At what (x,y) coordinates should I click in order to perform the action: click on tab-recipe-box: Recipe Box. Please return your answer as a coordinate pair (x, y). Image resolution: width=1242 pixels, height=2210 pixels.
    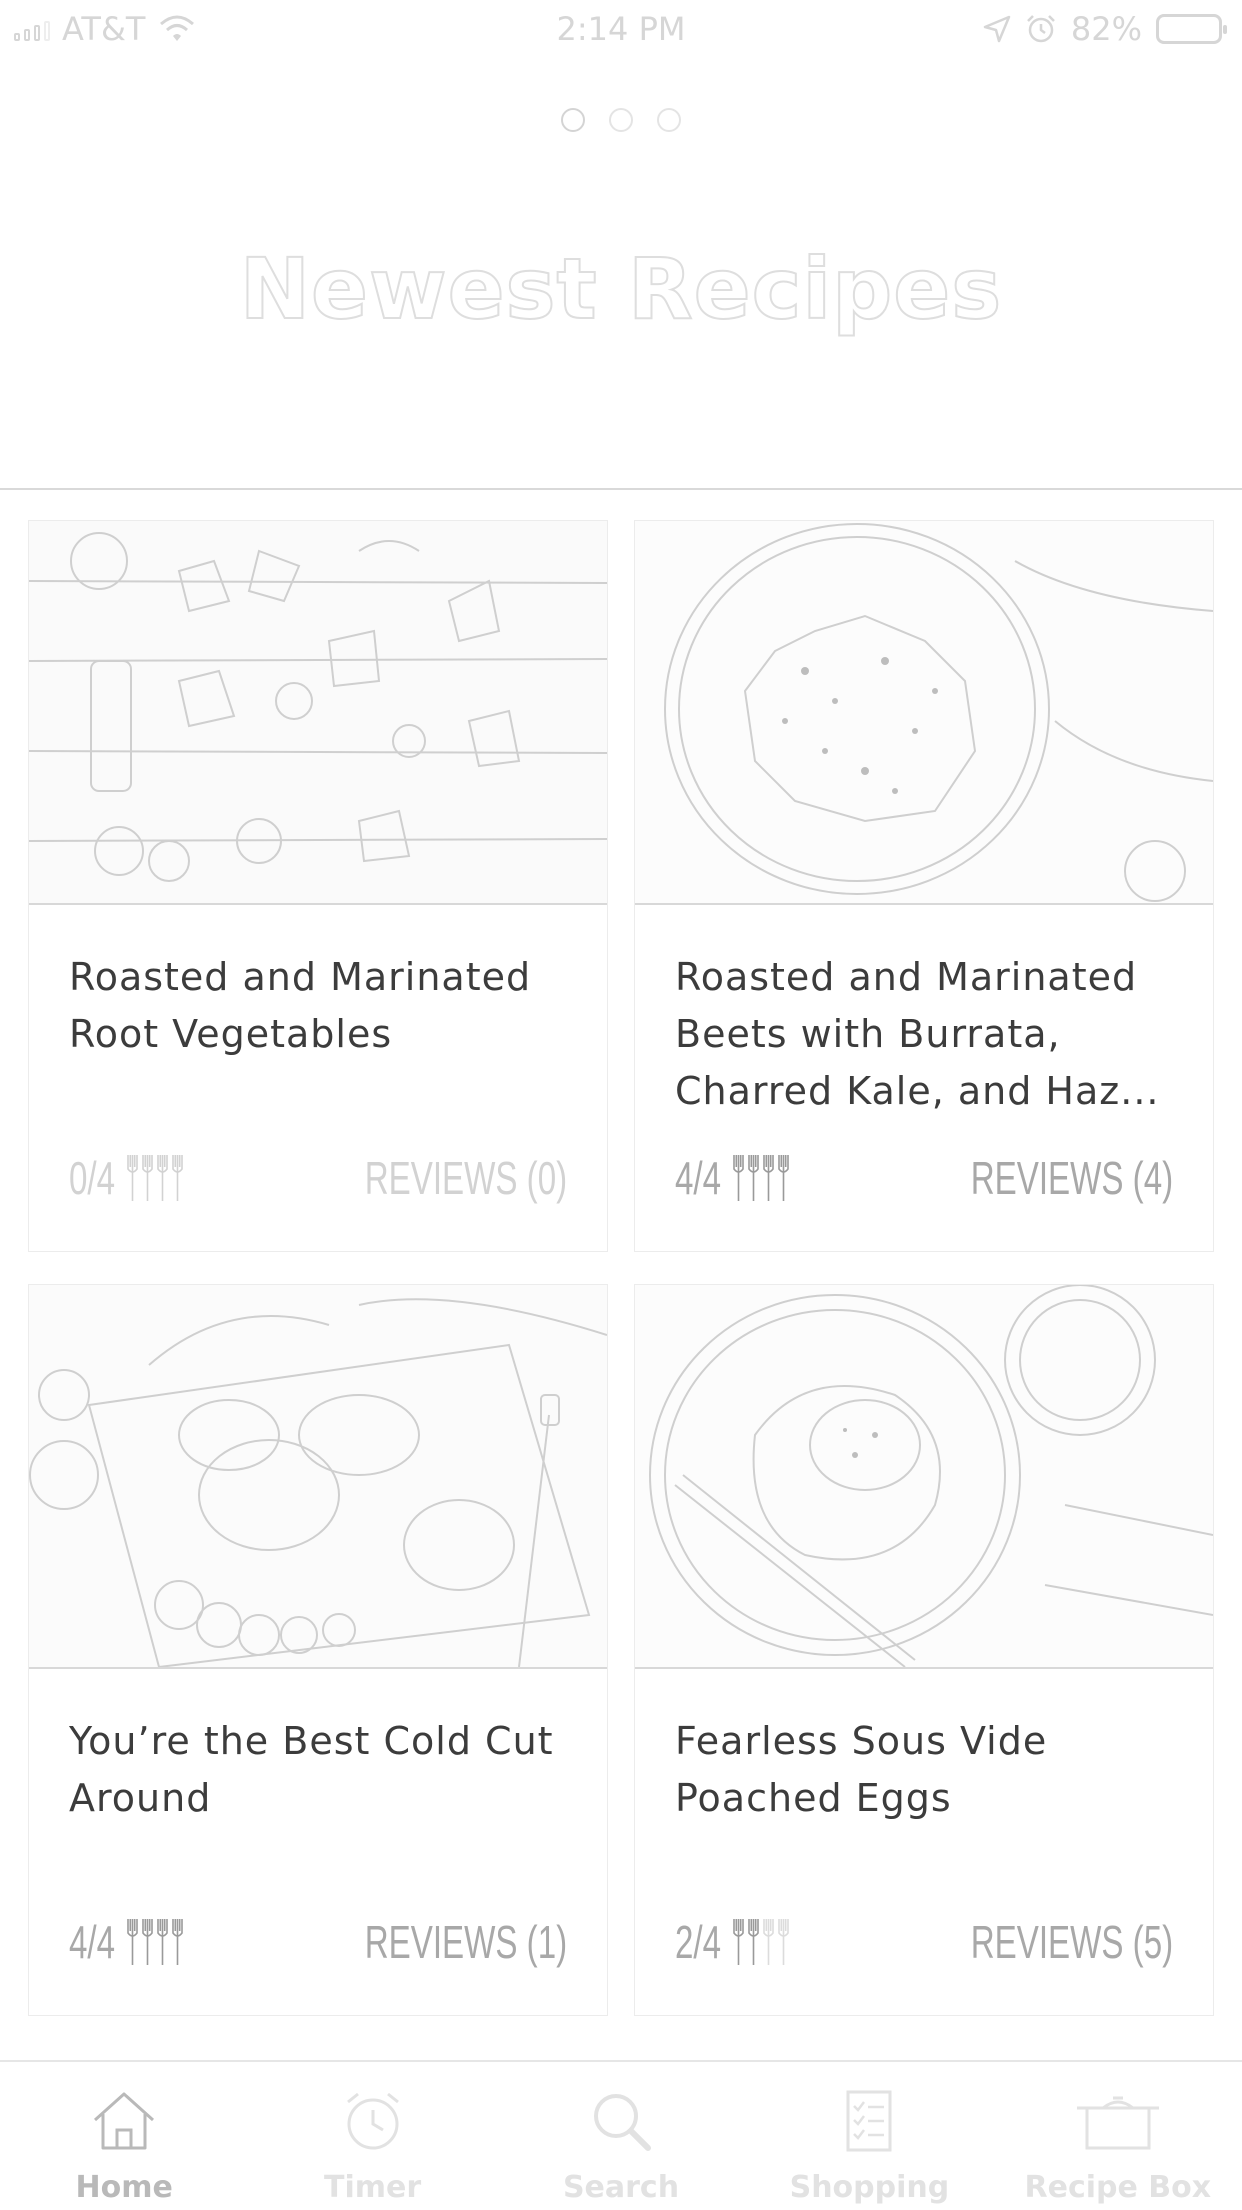
    Looking at the image, I should click on (1118, 2136).